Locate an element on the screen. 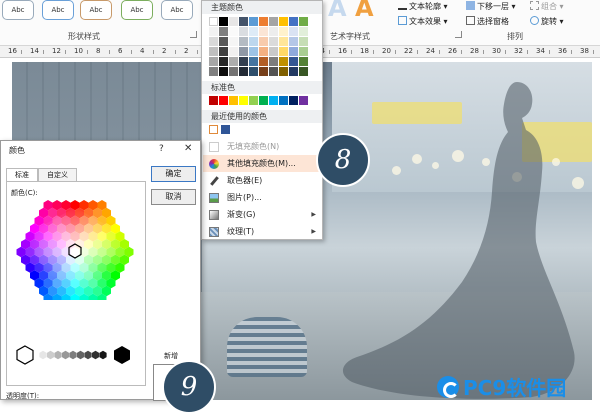  texture-menu-item: 纹理(T) ▶ is located at coordinates (263, 231).